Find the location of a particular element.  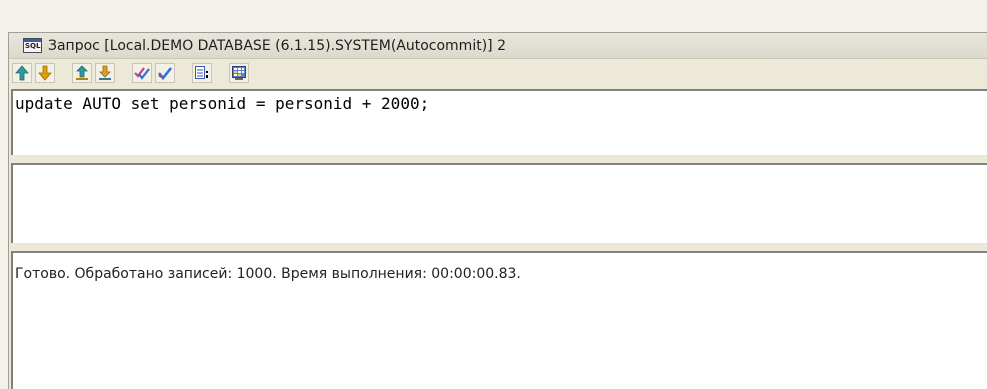

explain-plan-button is located at coordinates (239, 73).